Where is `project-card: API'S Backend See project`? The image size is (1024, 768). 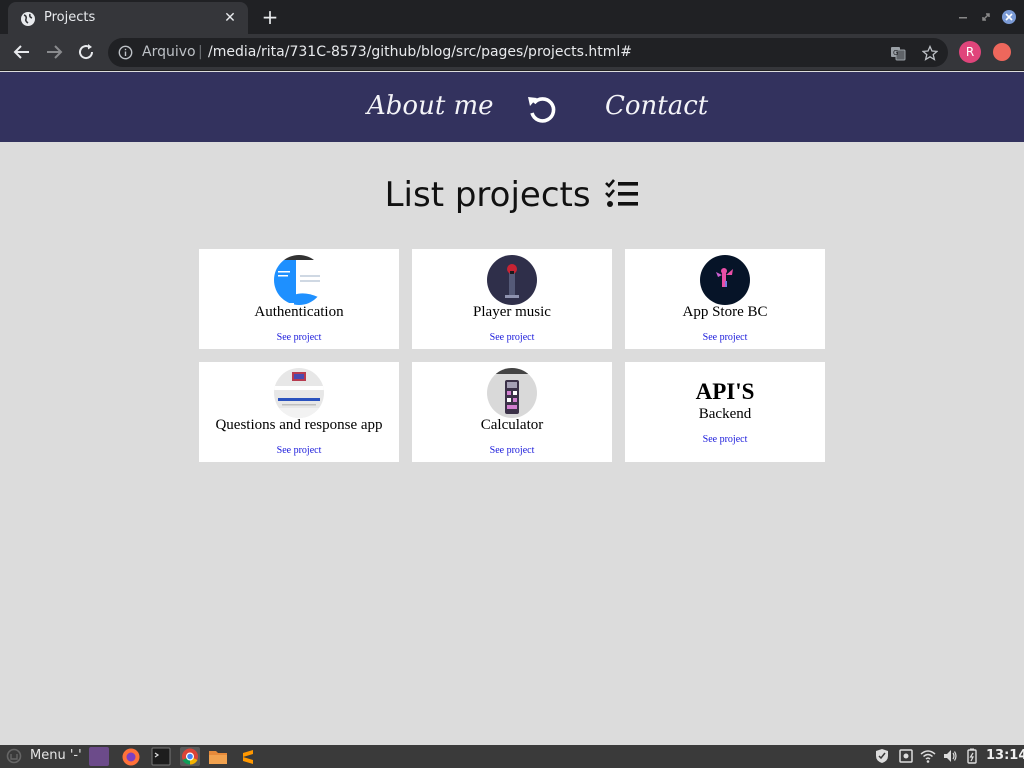
project-card: API'S Backend See project is located at coordinates (725, 412).